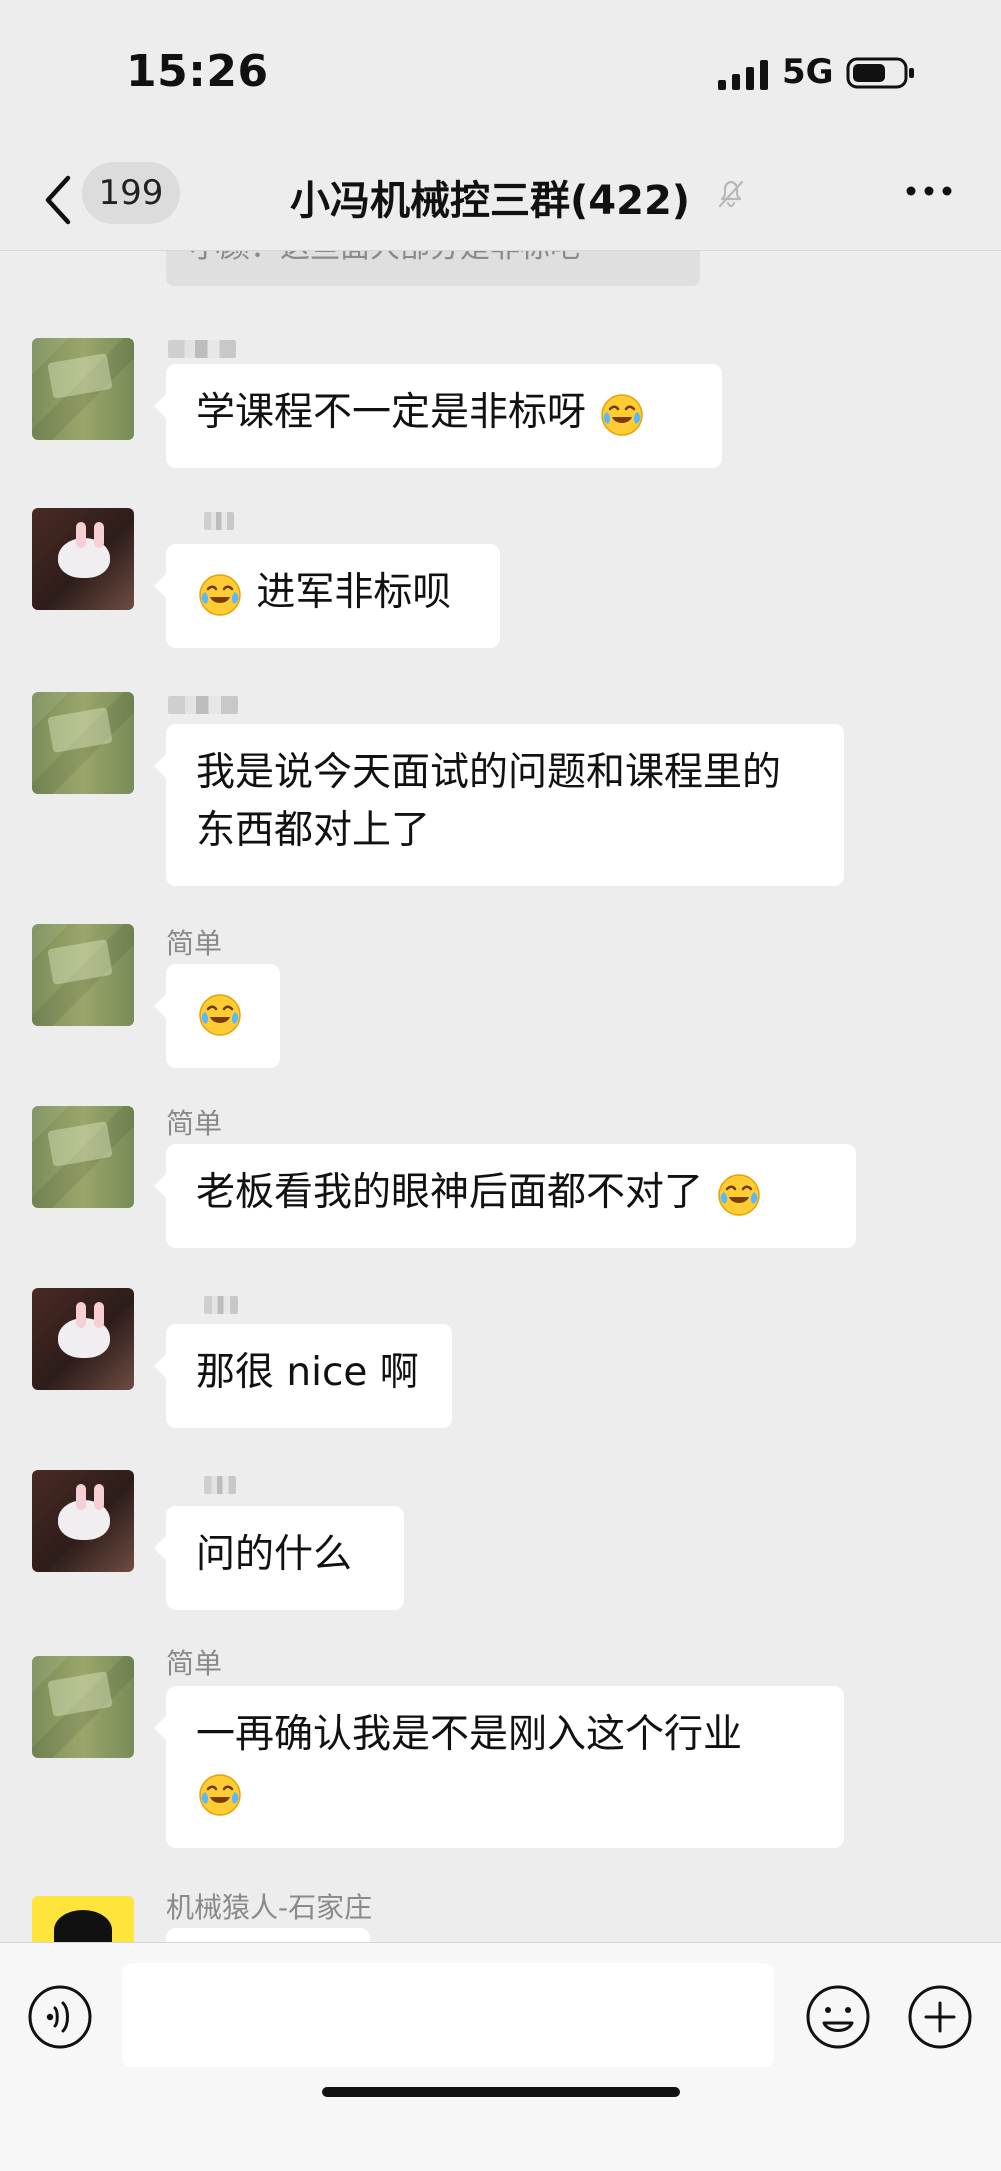 The height and width of the screenshot is (2171, 1001). I want to click on chat-message-bubble: 问的什么, so click(279, 1558).